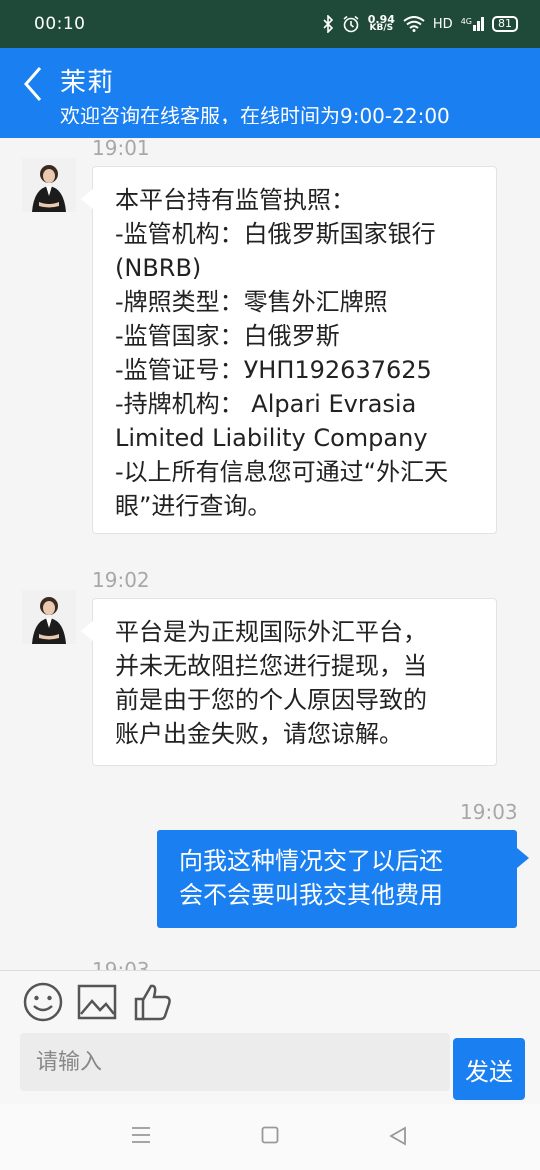 The image size is (540, 1170). I want to click on user-message-bubble: 向我这种情况交了以后还 会不会要叫我交其他费用, so click(343, 879).